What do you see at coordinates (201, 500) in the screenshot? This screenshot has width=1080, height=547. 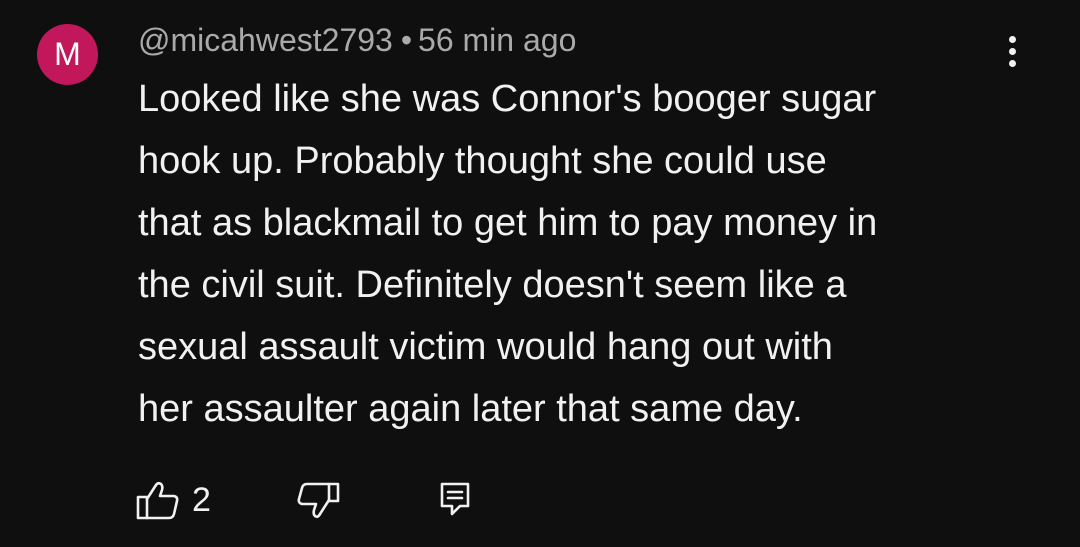 I see `like-count: 2` at bounding box center [201, 500].